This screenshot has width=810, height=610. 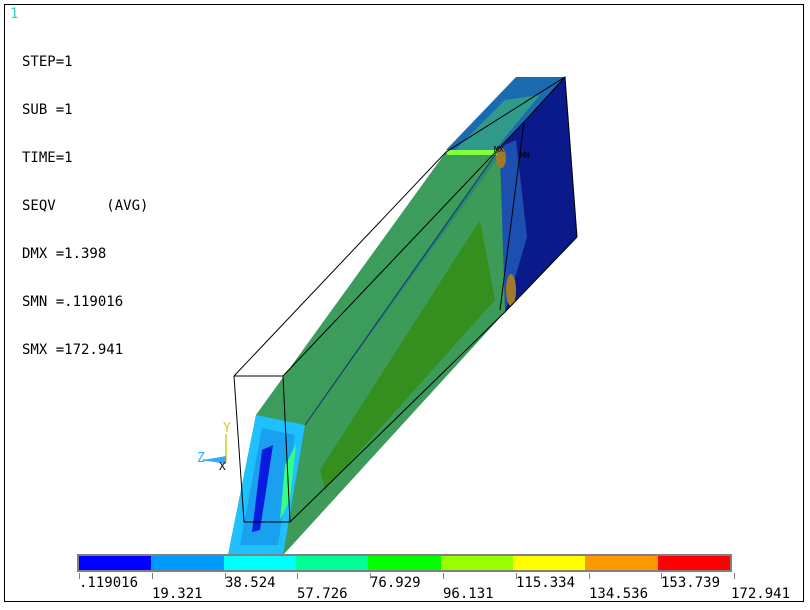 What do you see at coordinates (468, 594) in the screenshot?
I see `legend-value-label: 96.131` at bounding box center [468, 594].